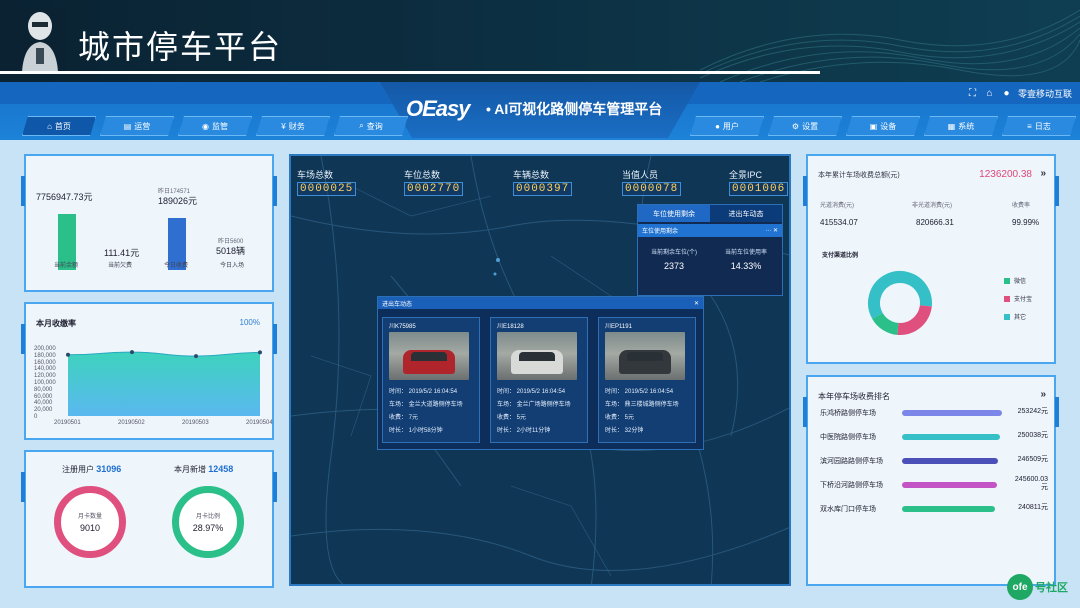 The height and width of the screenshot is (608, 1080). I want to click on close-icon: ··· ✕, so click(771, 230).